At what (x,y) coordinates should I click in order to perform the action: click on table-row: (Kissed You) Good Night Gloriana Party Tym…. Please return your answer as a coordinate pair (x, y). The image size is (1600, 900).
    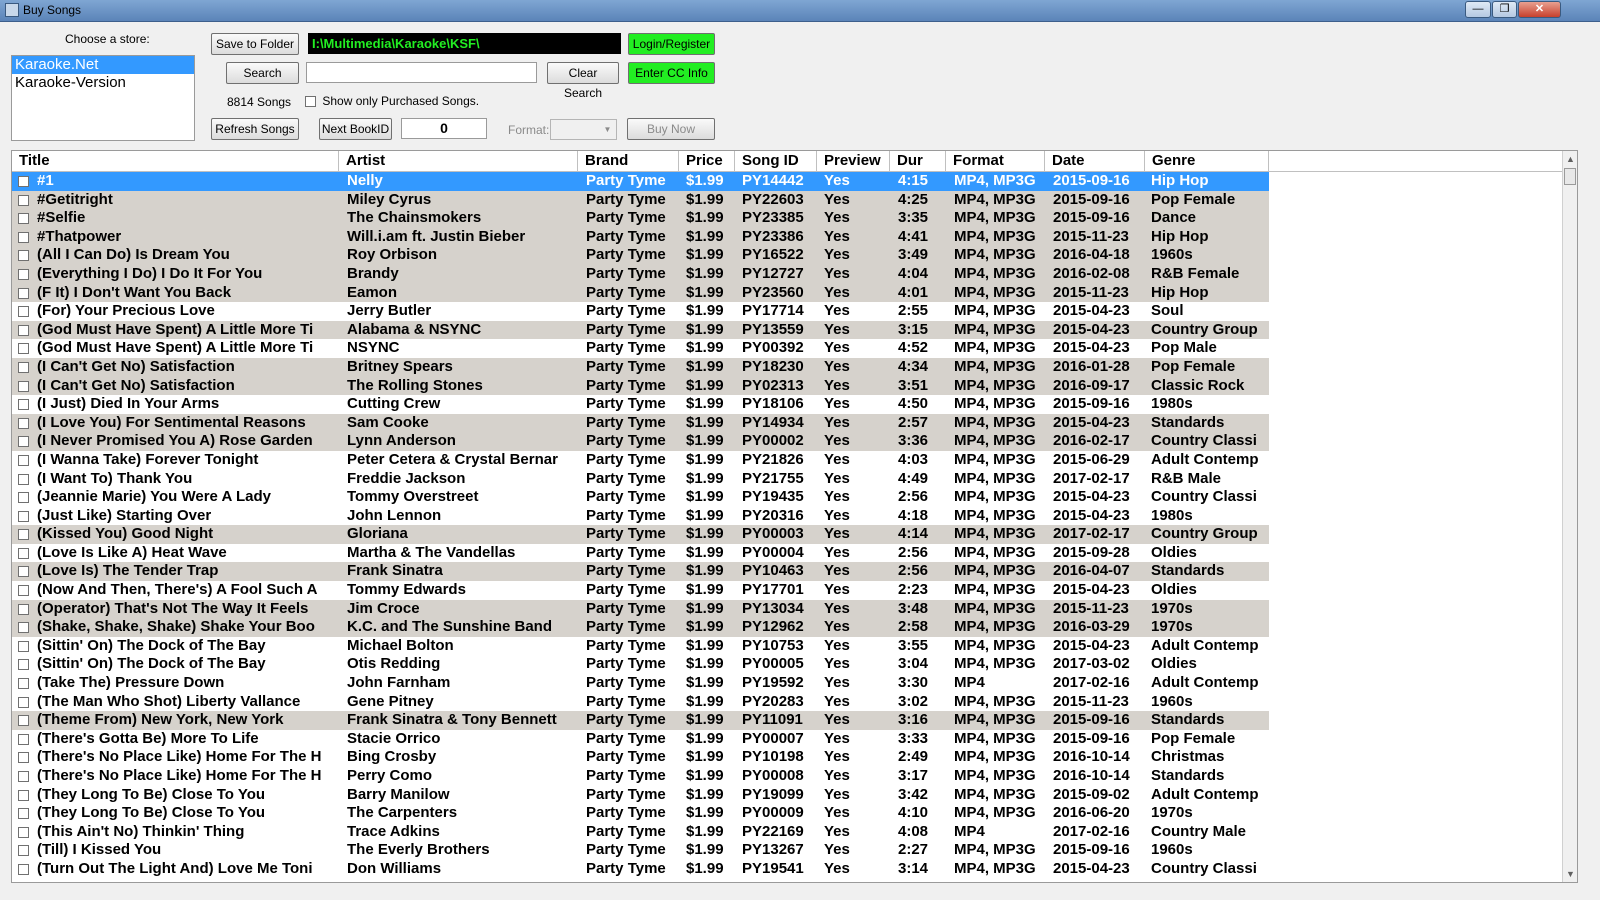
    Looking at the image, I should click on (640, 534).